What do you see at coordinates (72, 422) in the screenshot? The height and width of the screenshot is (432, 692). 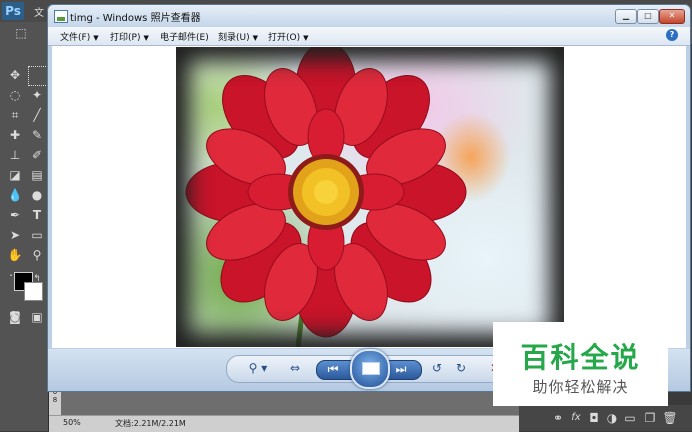 I see `zoom-level: 50%` at bounding box center [72, 422].